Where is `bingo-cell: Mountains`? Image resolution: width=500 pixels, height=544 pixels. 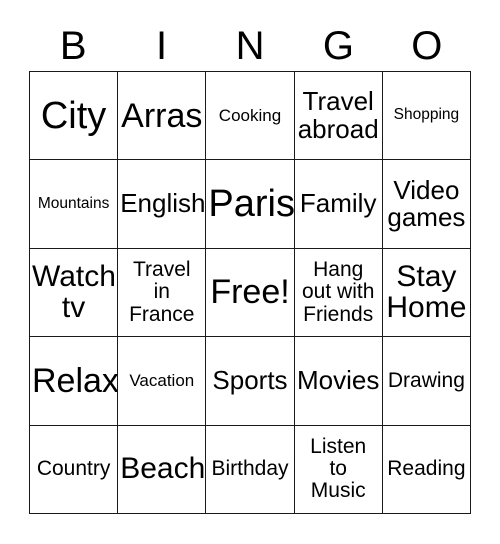 bingo-cell: Mountains is located at coordinates (74, 204).